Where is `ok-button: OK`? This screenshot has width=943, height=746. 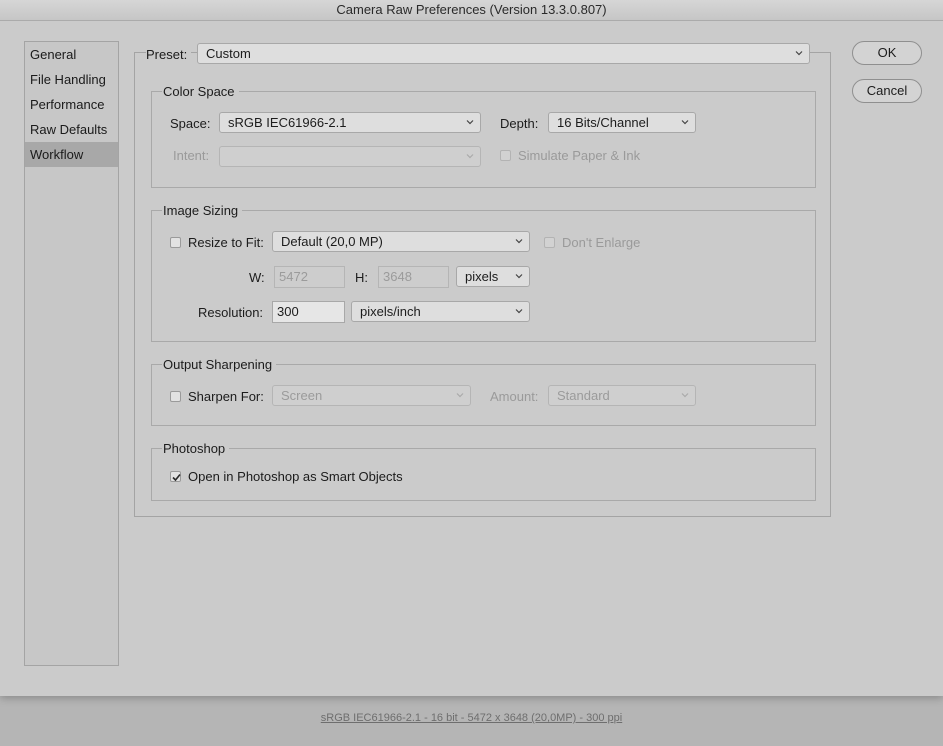 ok-button: OK is located at coordinates (887, 53).